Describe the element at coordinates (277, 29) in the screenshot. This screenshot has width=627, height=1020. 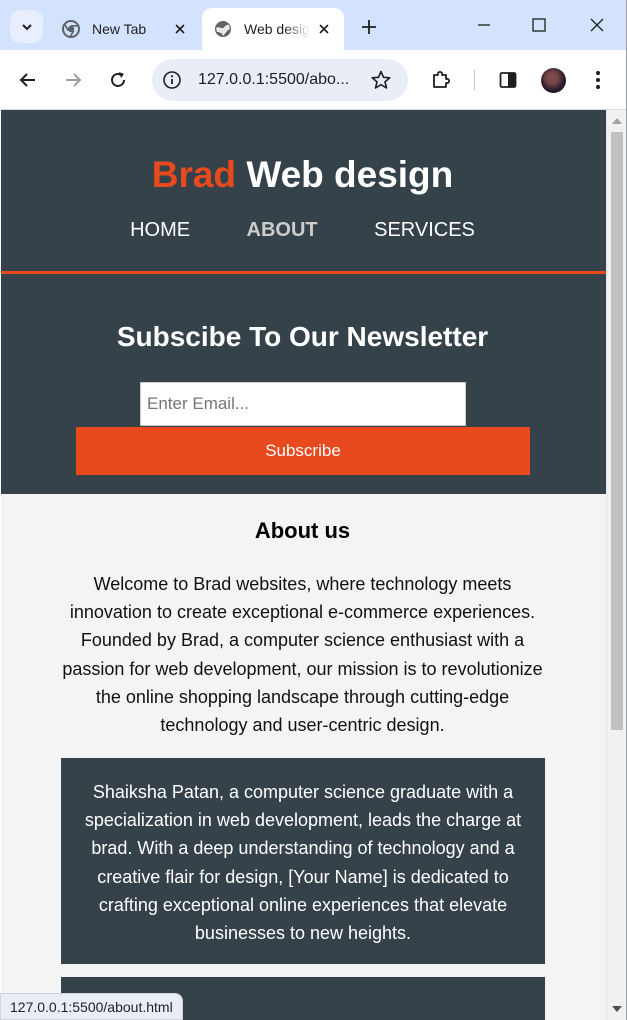
I see `tab-title: Web design` at that location.